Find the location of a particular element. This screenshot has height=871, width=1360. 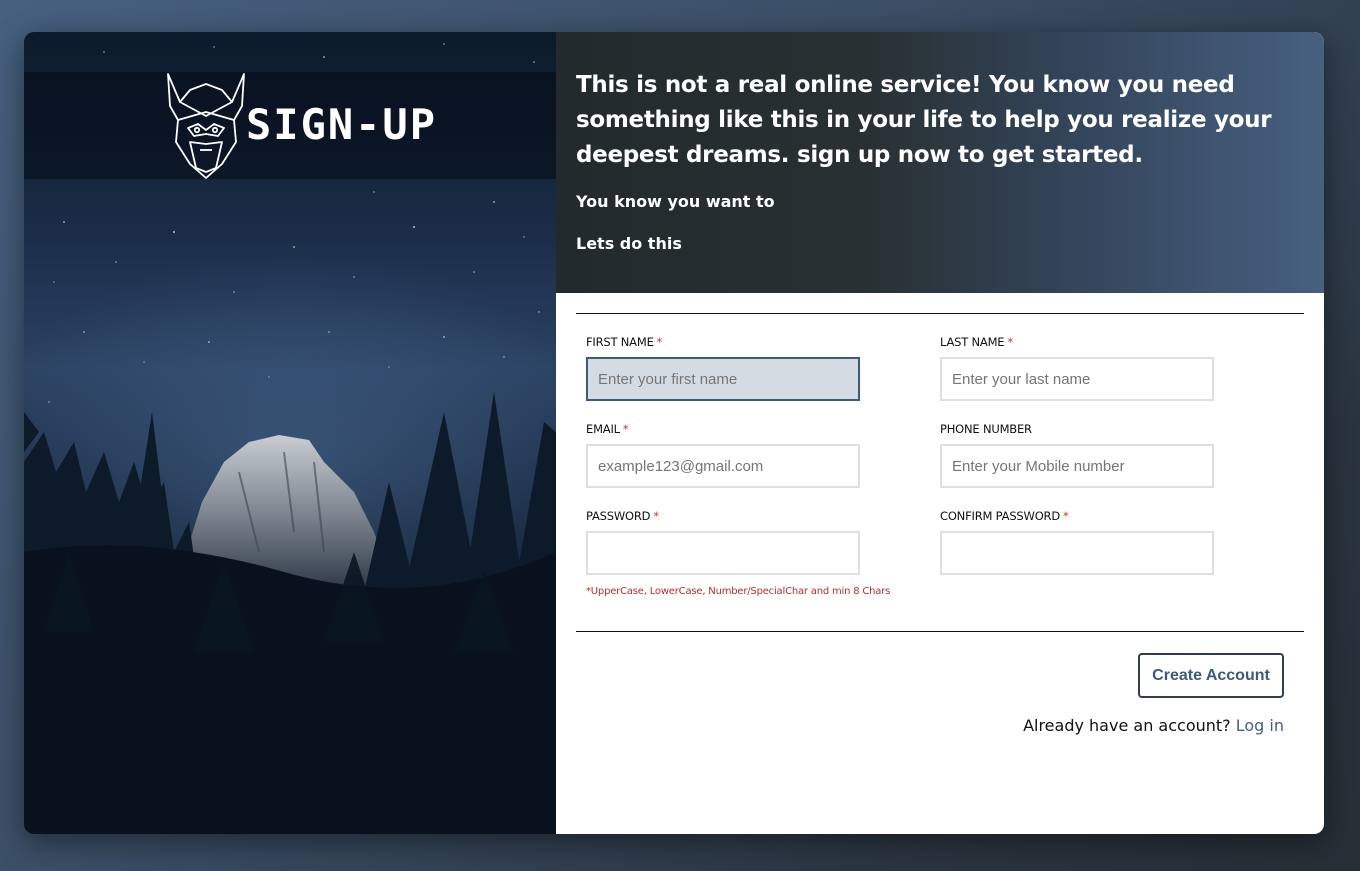

email-input is located at coordinates (723, 466).